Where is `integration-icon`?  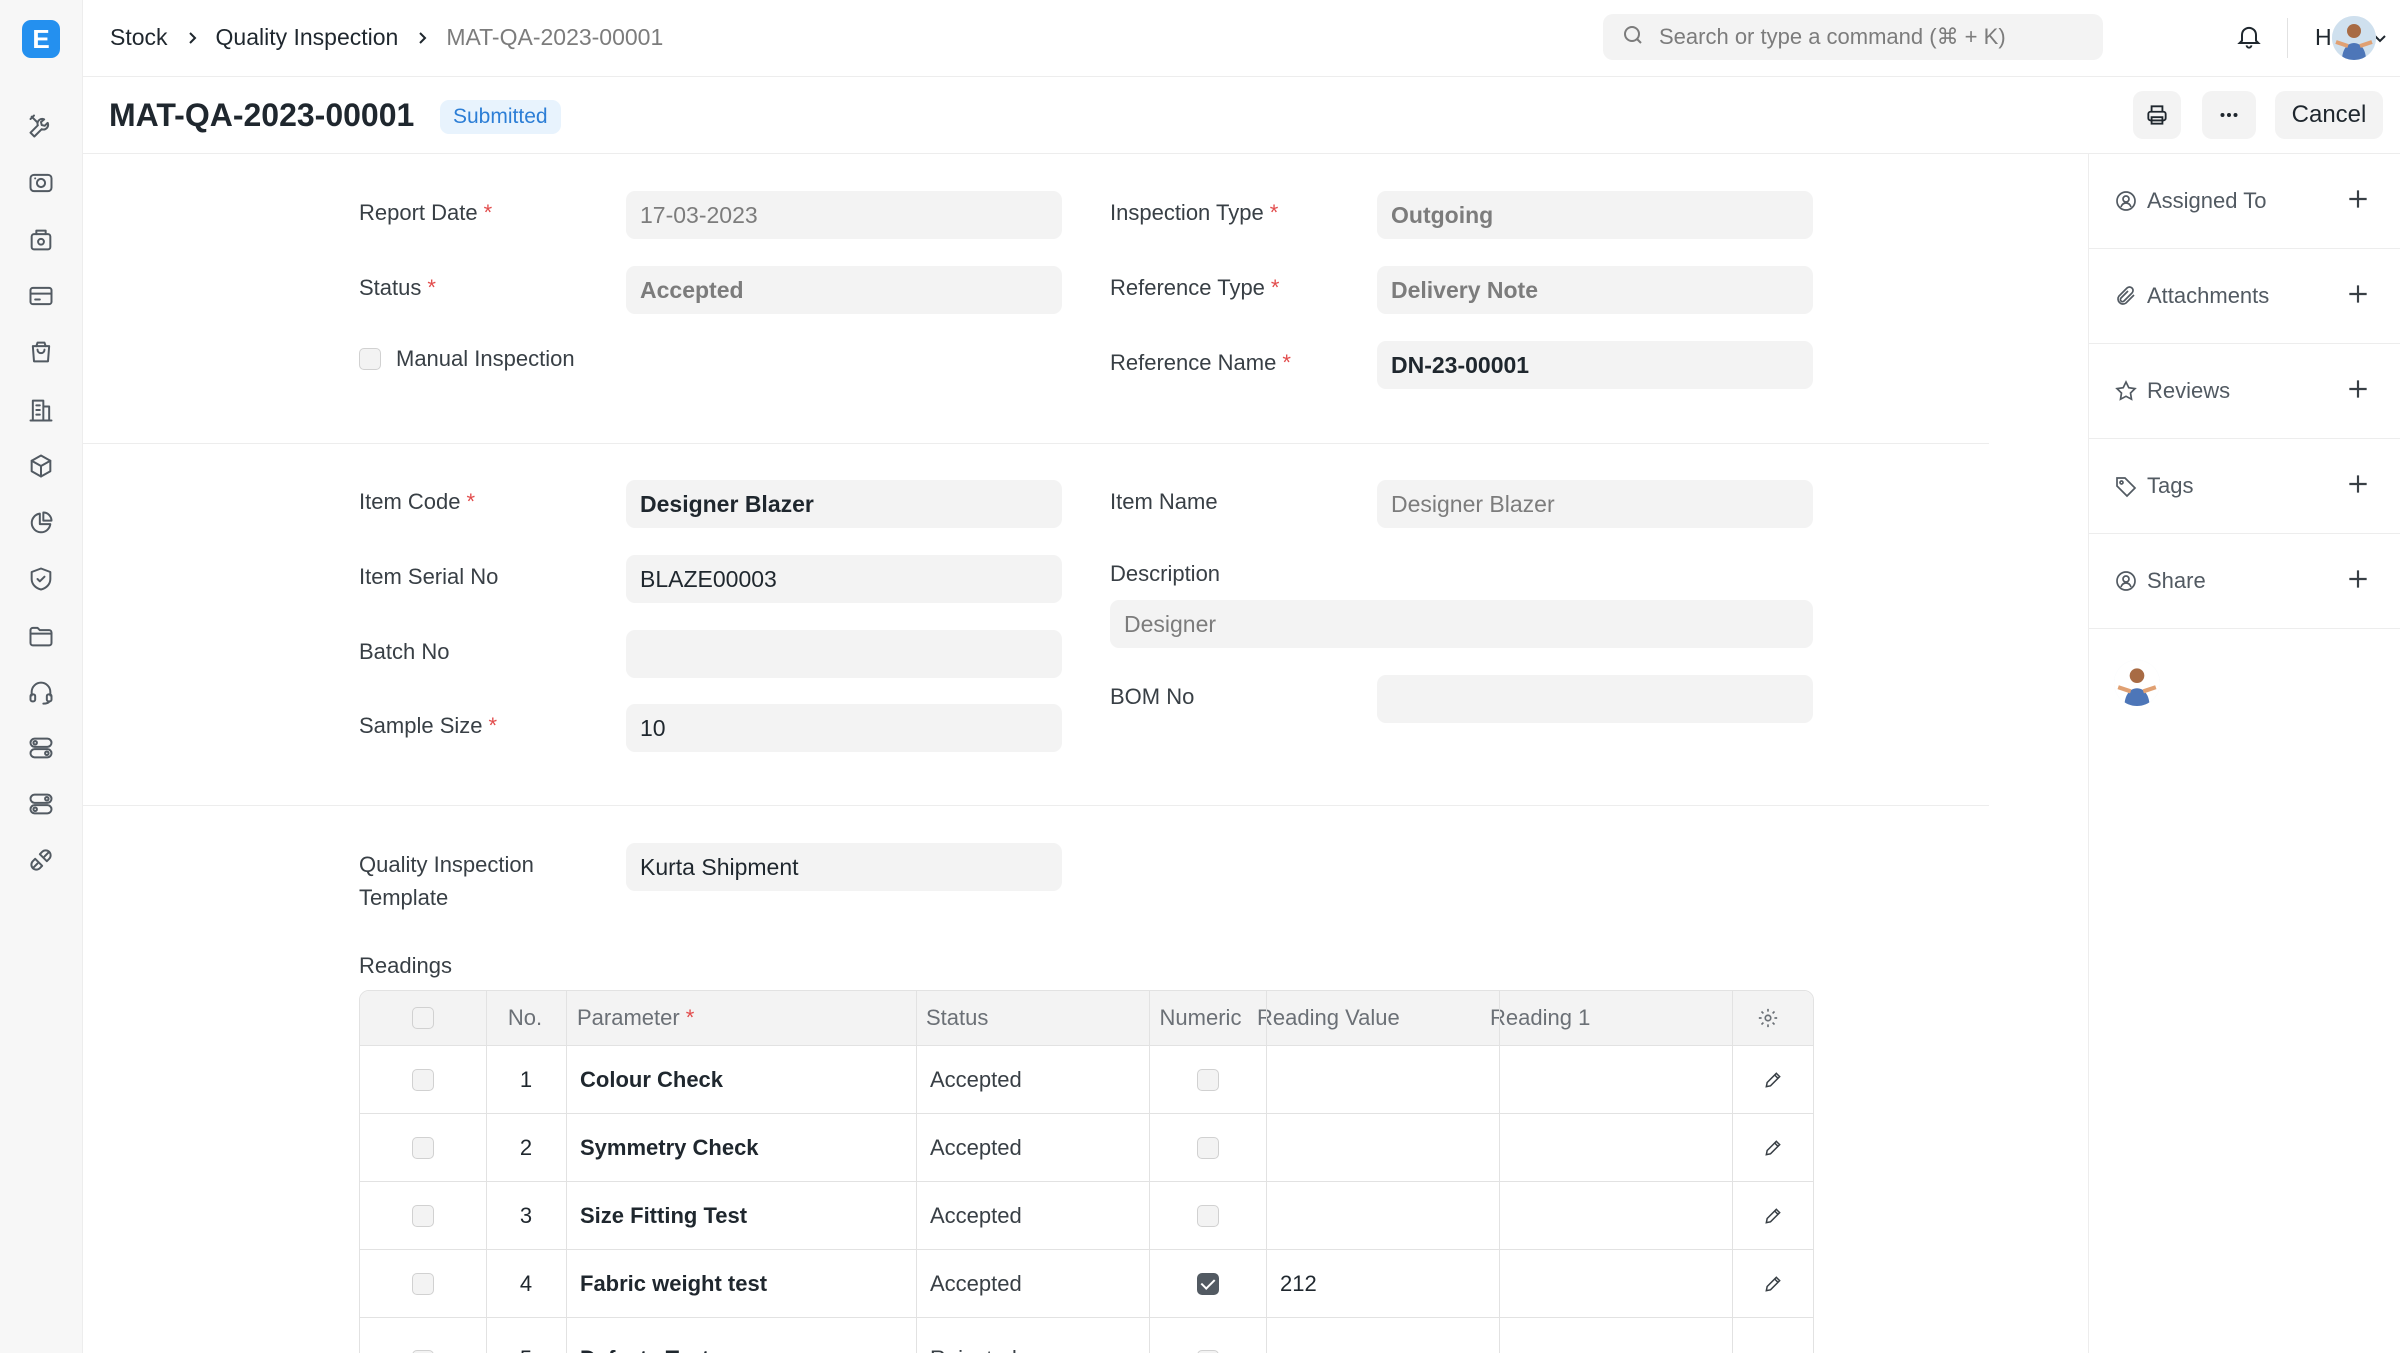 integration-icon is located at coordinates (41, 860).